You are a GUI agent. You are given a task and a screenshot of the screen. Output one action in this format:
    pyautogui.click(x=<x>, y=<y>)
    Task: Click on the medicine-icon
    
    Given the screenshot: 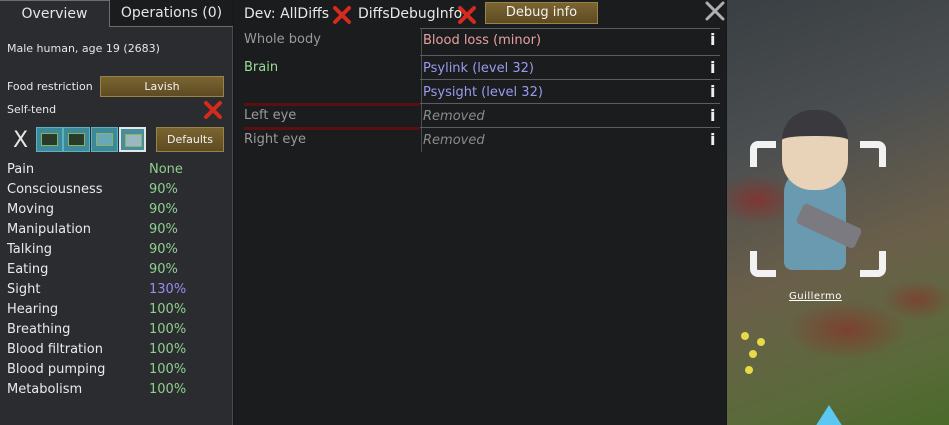 What is the action you would take?
    pyautogui.click(x=76, y=139)
    